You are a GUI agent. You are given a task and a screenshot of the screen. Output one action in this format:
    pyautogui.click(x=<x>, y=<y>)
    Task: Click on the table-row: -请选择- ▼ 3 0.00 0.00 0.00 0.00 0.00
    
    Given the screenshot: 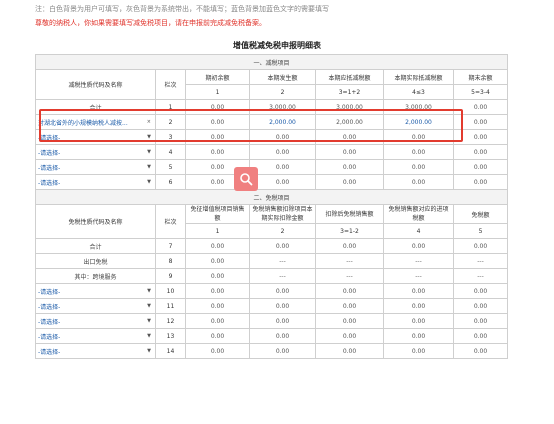 What is the action you would take?
    pyautogui.click(x=271, y=137)
    